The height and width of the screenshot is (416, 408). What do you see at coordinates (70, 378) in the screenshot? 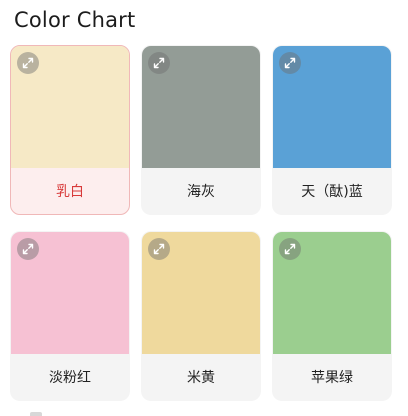
I see `swatch-label: 淡粉红` at bounding box center [70, 378].